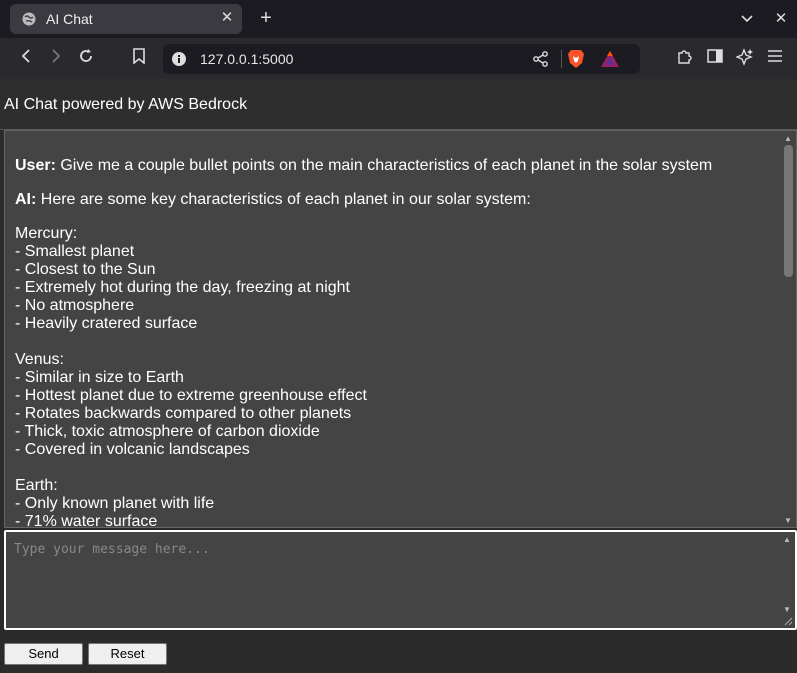 This screenshot has width=797, height=673. I want to click on back-icon, so click(26, 59).